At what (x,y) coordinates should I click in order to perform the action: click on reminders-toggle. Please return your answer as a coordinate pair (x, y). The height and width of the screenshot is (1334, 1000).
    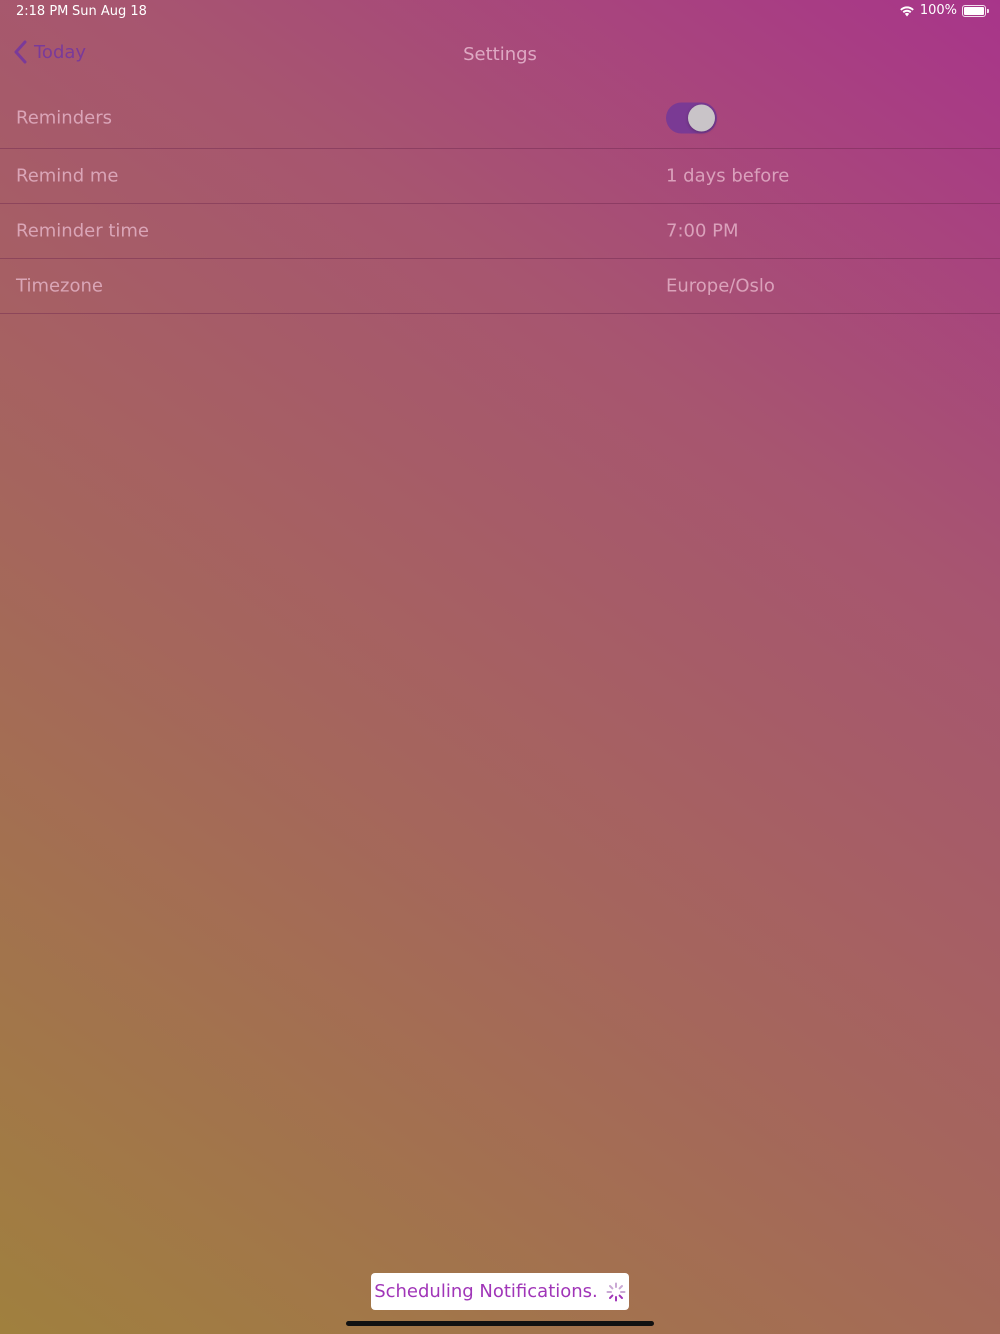
    Looking at the image, I should click on (691, 118).